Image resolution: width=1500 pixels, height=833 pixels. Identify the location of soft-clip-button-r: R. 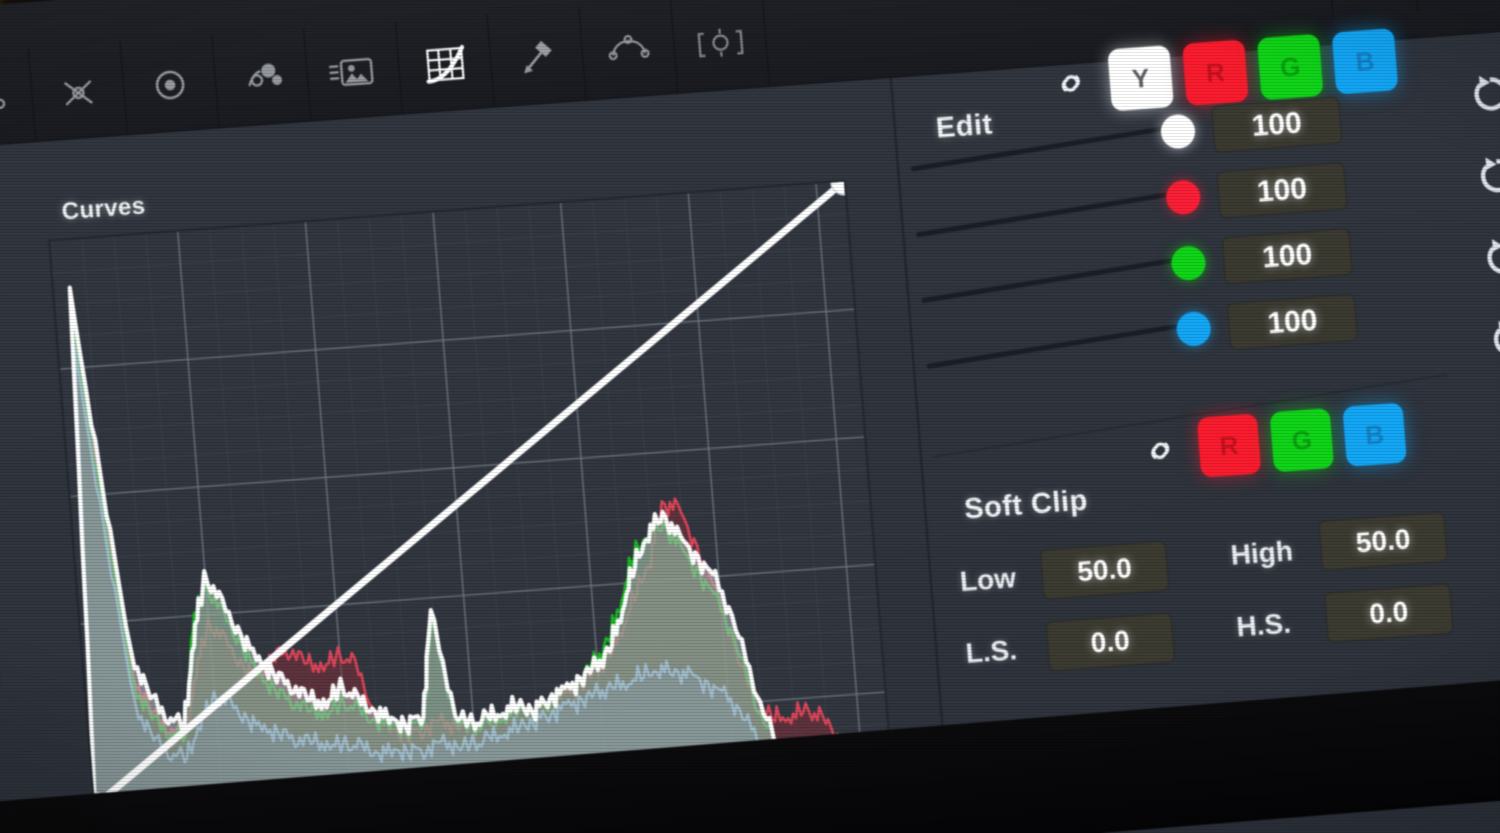
(1229, 445).